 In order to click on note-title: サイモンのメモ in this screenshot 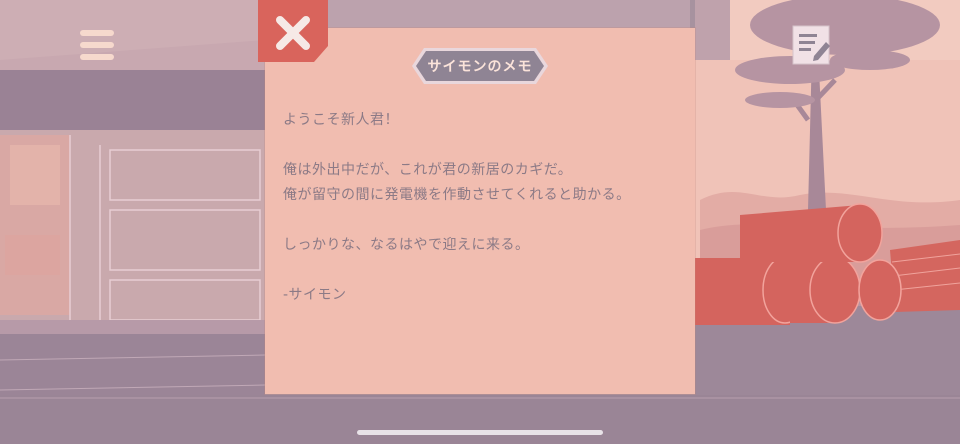, I will do `click(480, 67)`.